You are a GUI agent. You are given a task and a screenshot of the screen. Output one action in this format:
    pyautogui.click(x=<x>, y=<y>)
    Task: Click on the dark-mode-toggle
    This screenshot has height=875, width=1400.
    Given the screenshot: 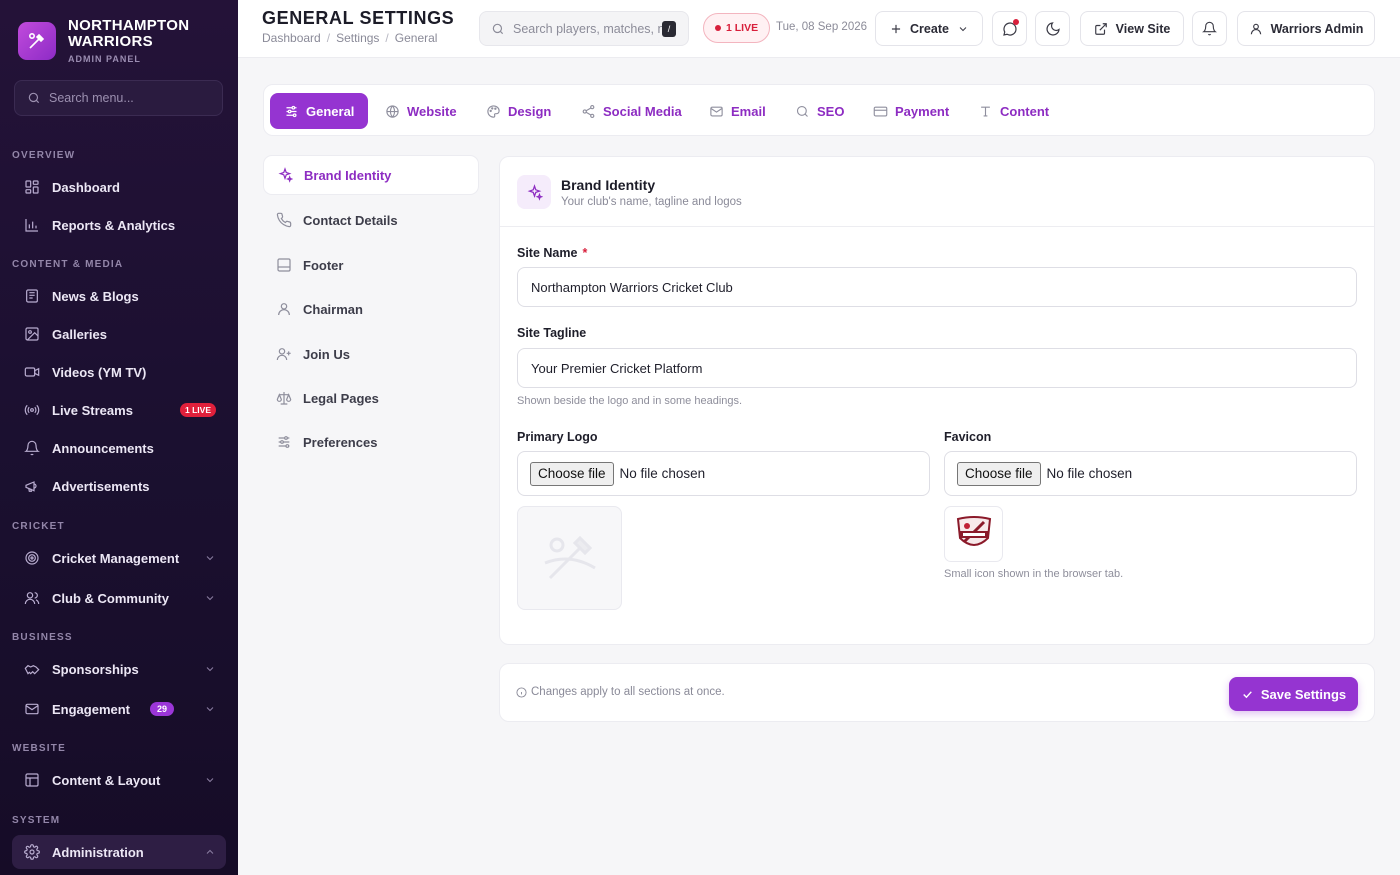 What is the action you would take?
    pyautogui.click(x=1052, y=28)
    